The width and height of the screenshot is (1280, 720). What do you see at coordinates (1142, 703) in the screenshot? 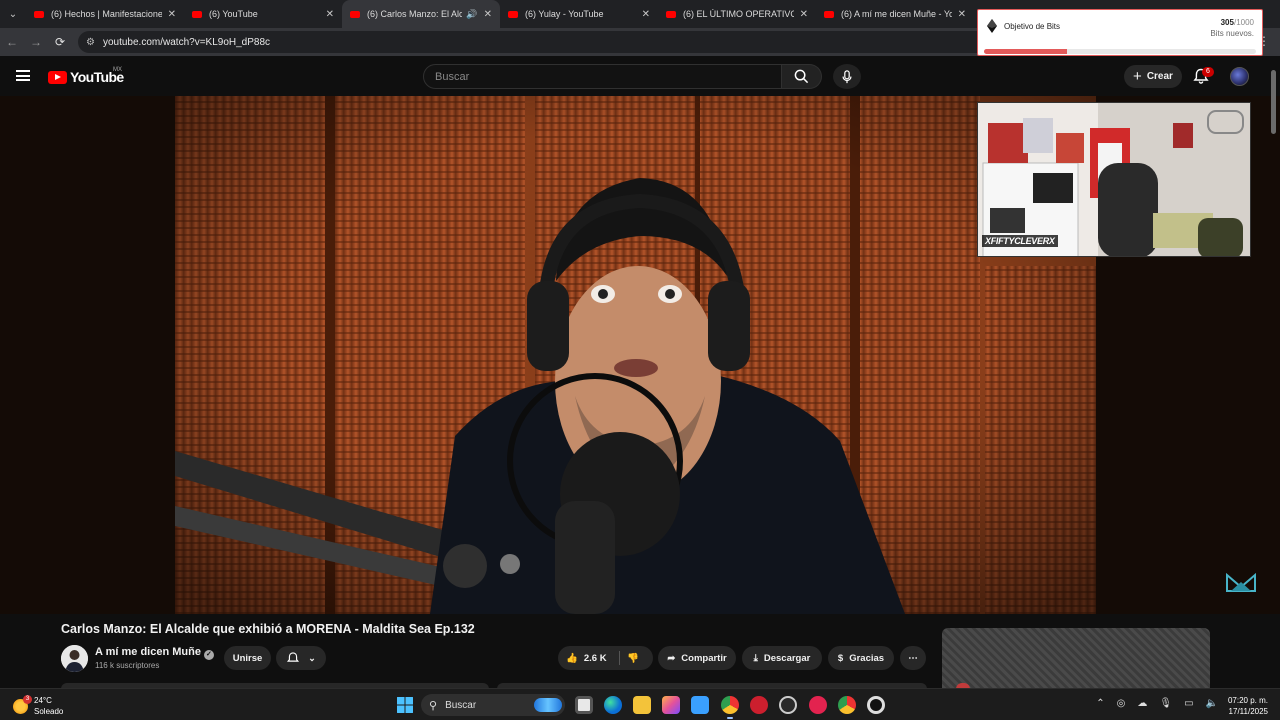
I see `cloud-icon: ☁` at bounding box center [1142, 703].